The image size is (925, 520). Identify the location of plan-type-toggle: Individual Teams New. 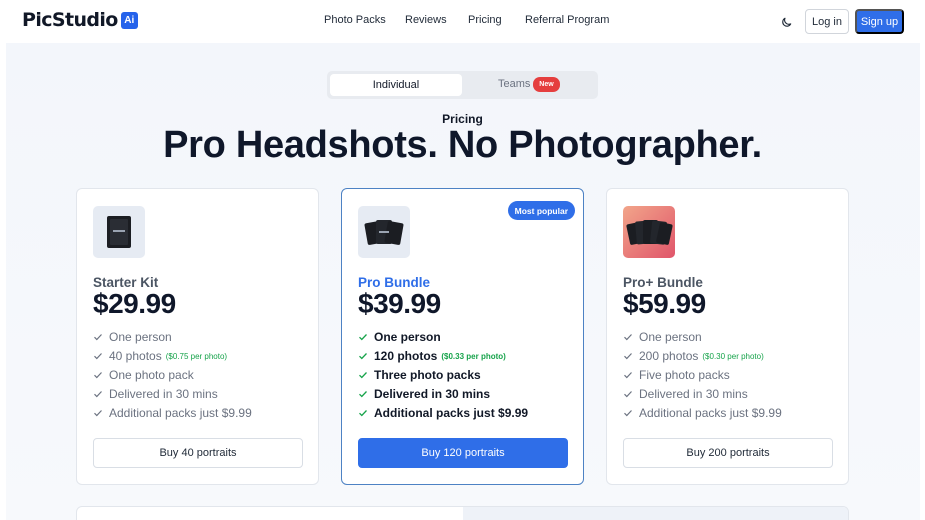
(462, 85).